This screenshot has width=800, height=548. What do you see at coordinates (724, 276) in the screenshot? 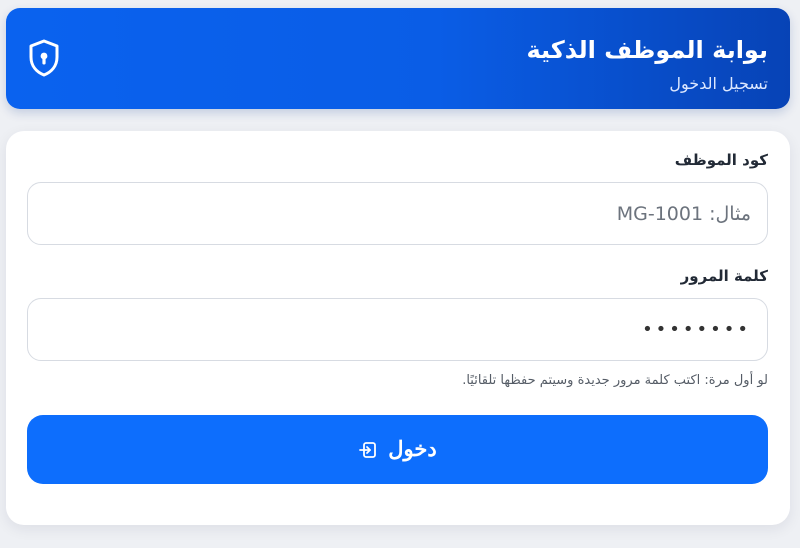
I see `password-label: كلمة المرور` at bounding box center [724, 276].